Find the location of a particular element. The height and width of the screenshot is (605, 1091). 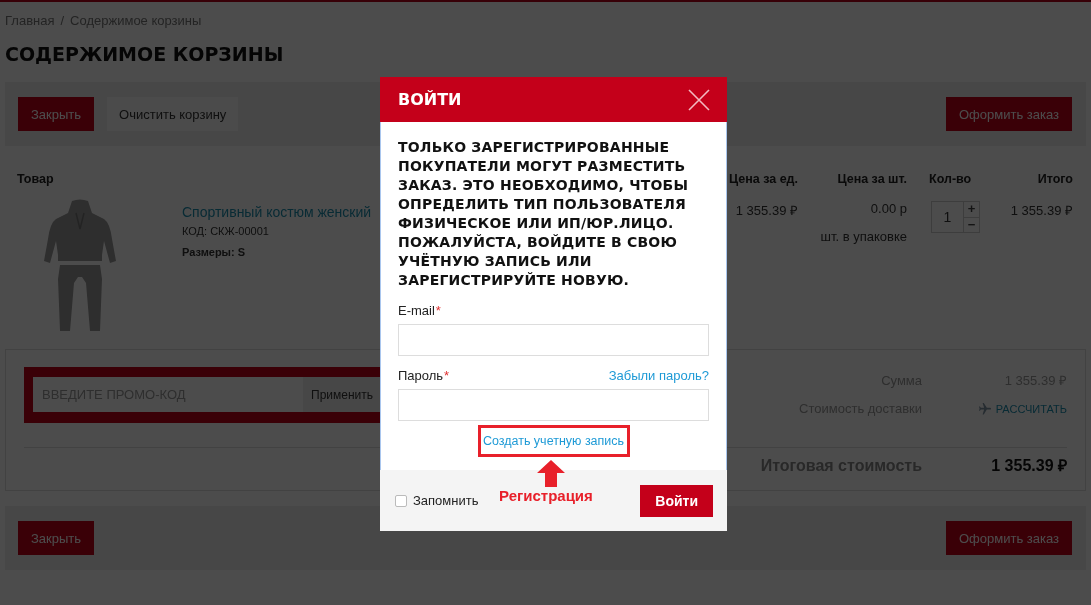

product-sizes: Размеры: S is located at coordinates (214, 252).